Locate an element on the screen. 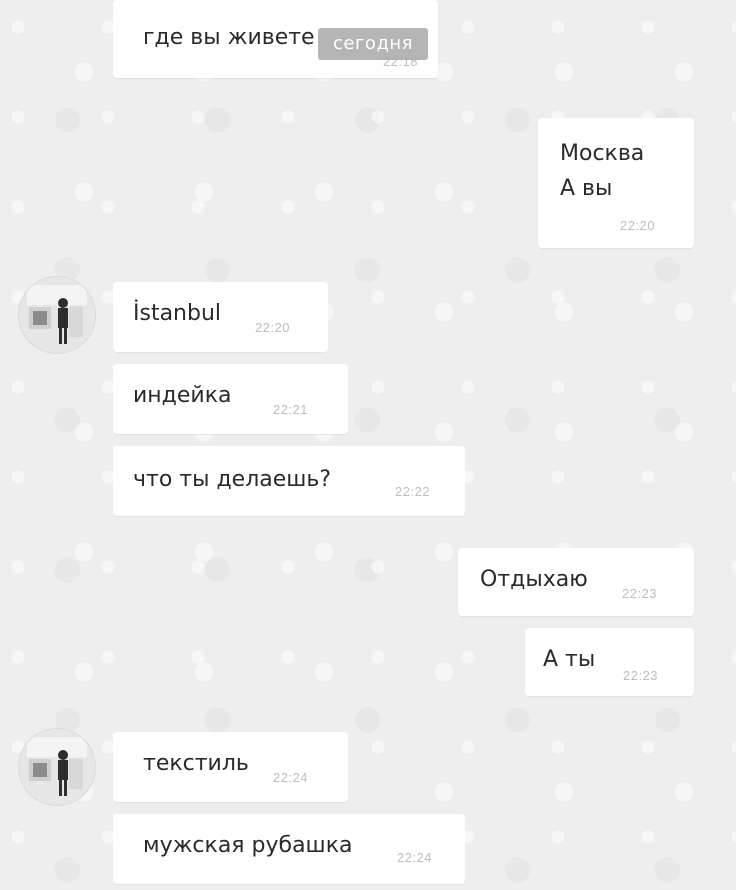 The width and height of the screenshot is (736, 890). message-text: А ты is located at coordinates (569, 659).